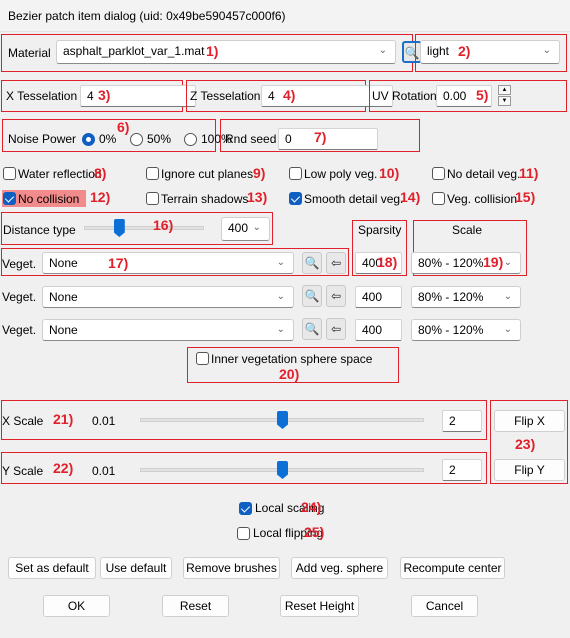 Image resolution: width=570 pixels, height=638 pixels. What do you see at coordinates (493, 262) in the screenshot?
I see `annotation-19: 19)` at bounding box center [493, 262].